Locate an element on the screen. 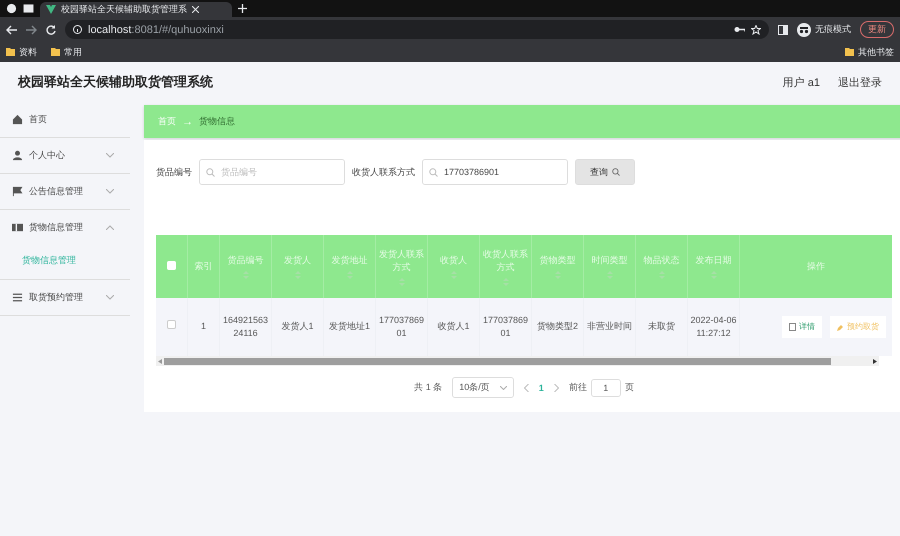 The image size is (900, 536). page-size-select: 10条/页 is located at coordinates (483, 387).